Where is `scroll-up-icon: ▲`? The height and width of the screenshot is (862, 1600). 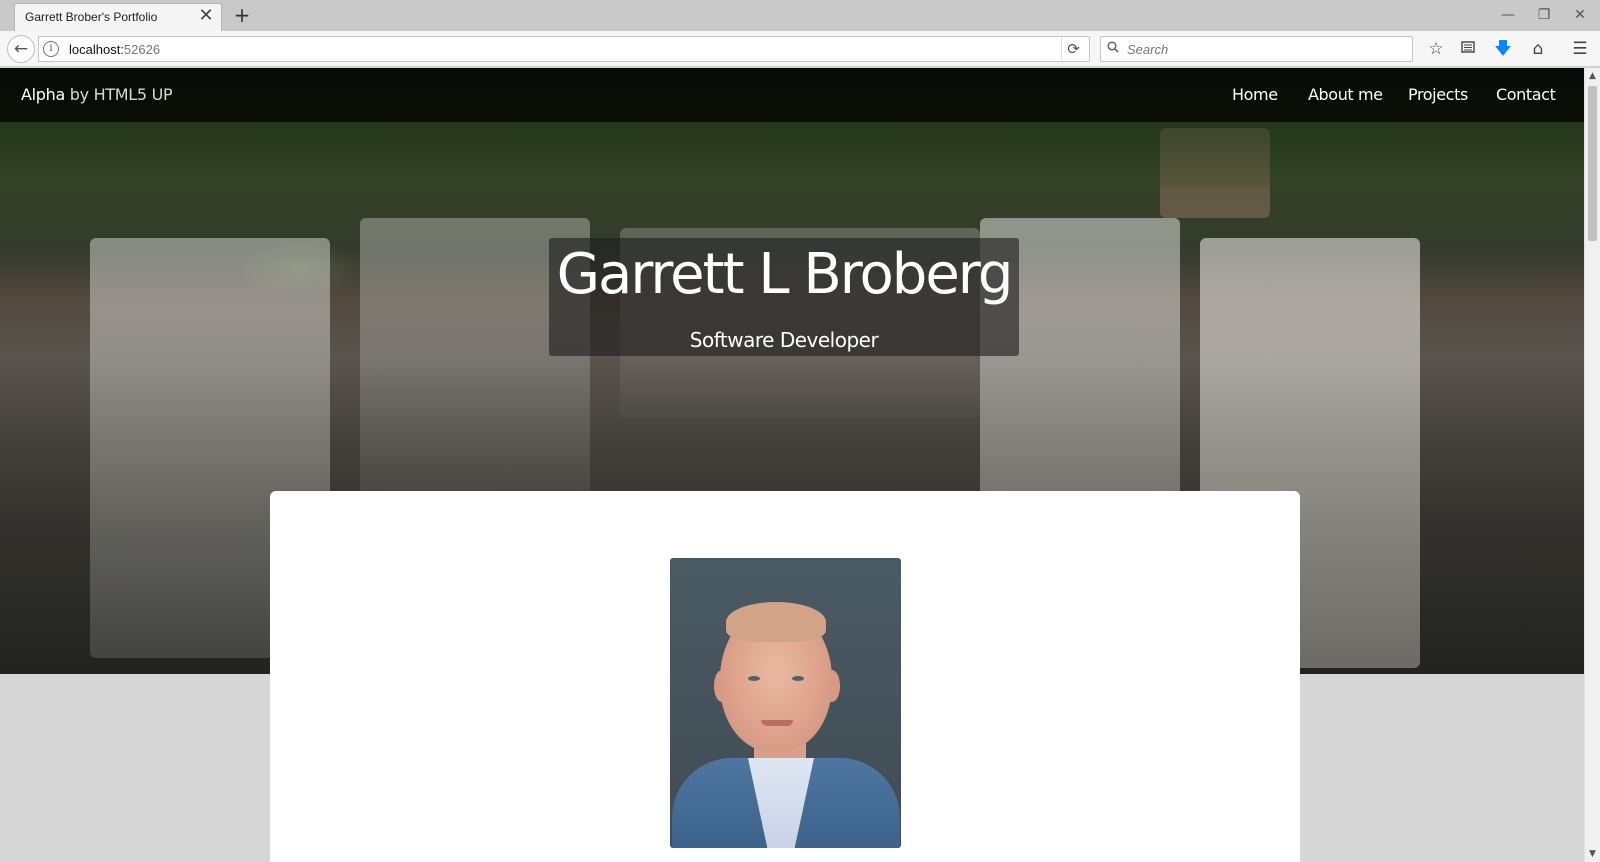 scroll-up-icon: ▲ is located at coordinates (1592, 76).